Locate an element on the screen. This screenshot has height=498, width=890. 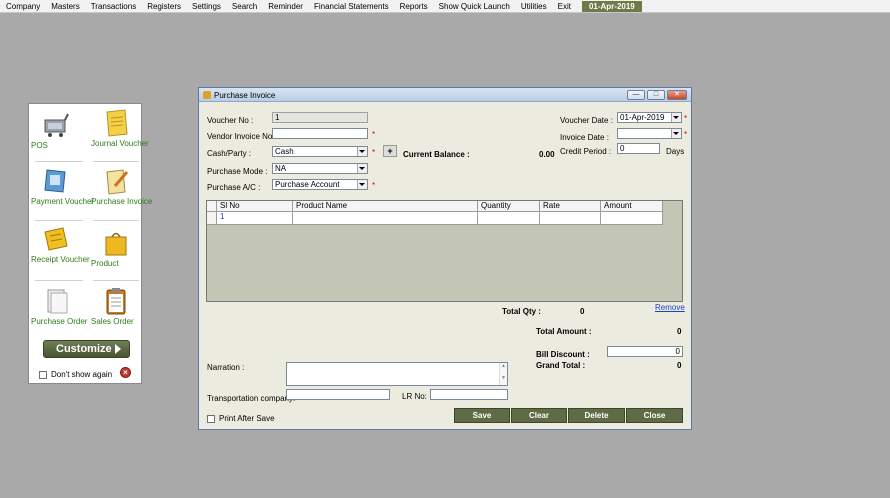
cash-party-value: Cash is located at coordinates (284, 151).